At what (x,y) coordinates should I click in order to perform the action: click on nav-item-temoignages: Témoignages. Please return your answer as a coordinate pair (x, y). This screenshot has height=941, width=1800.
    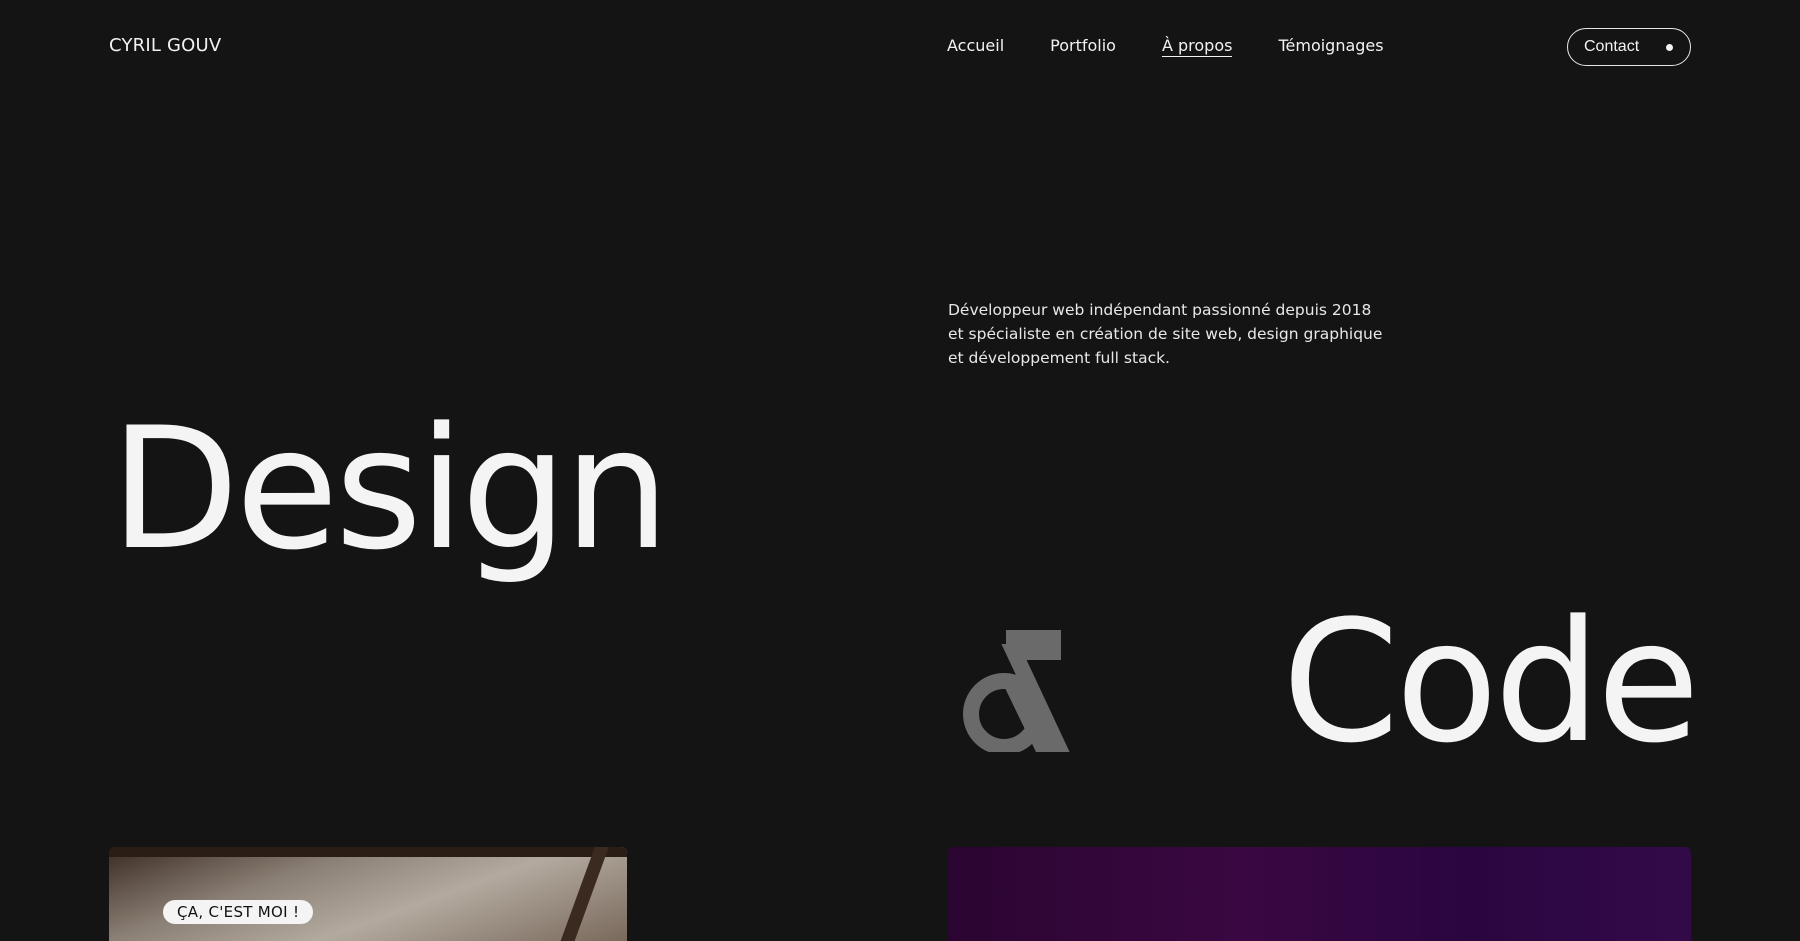
    Looking at the image, I should click on (1330, 46).